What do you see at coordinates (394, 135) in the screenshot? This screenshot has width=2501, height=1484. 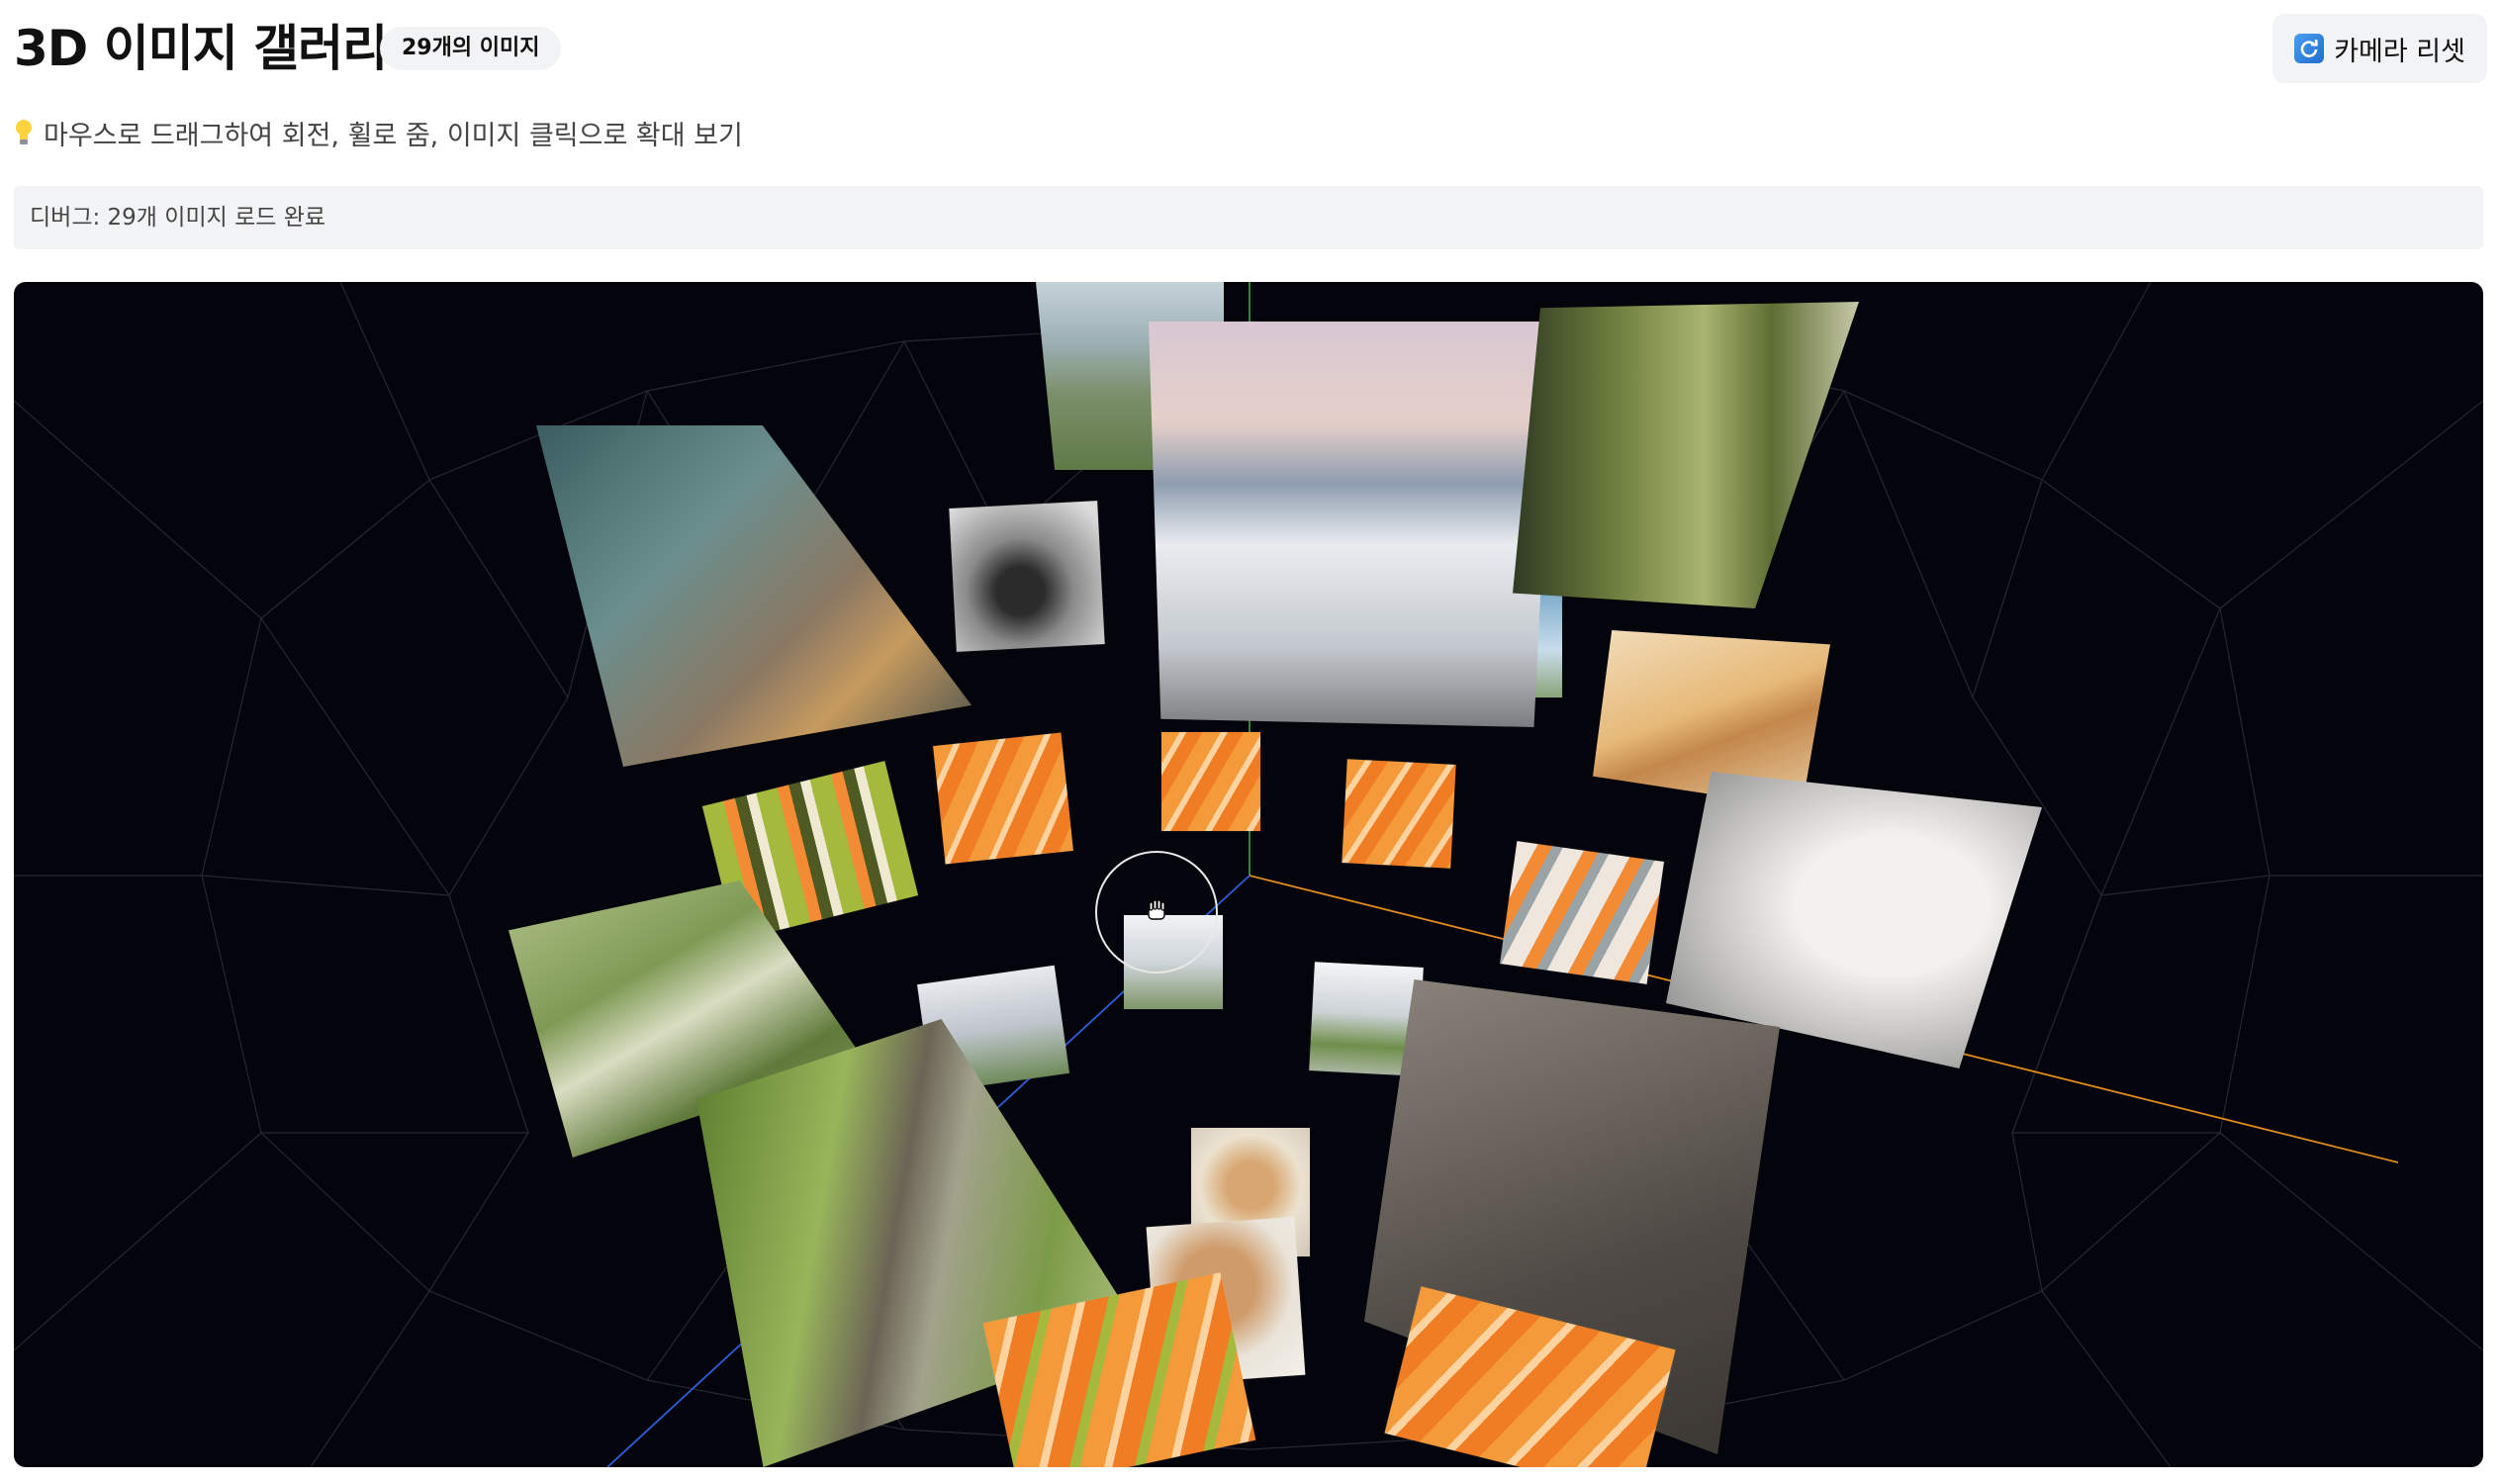 I see `hint-text: 마우스로 드래그하여 회전, 휠로 줌, 이미지 클릭으로 확대 보기` at bounding box center [394, 135].